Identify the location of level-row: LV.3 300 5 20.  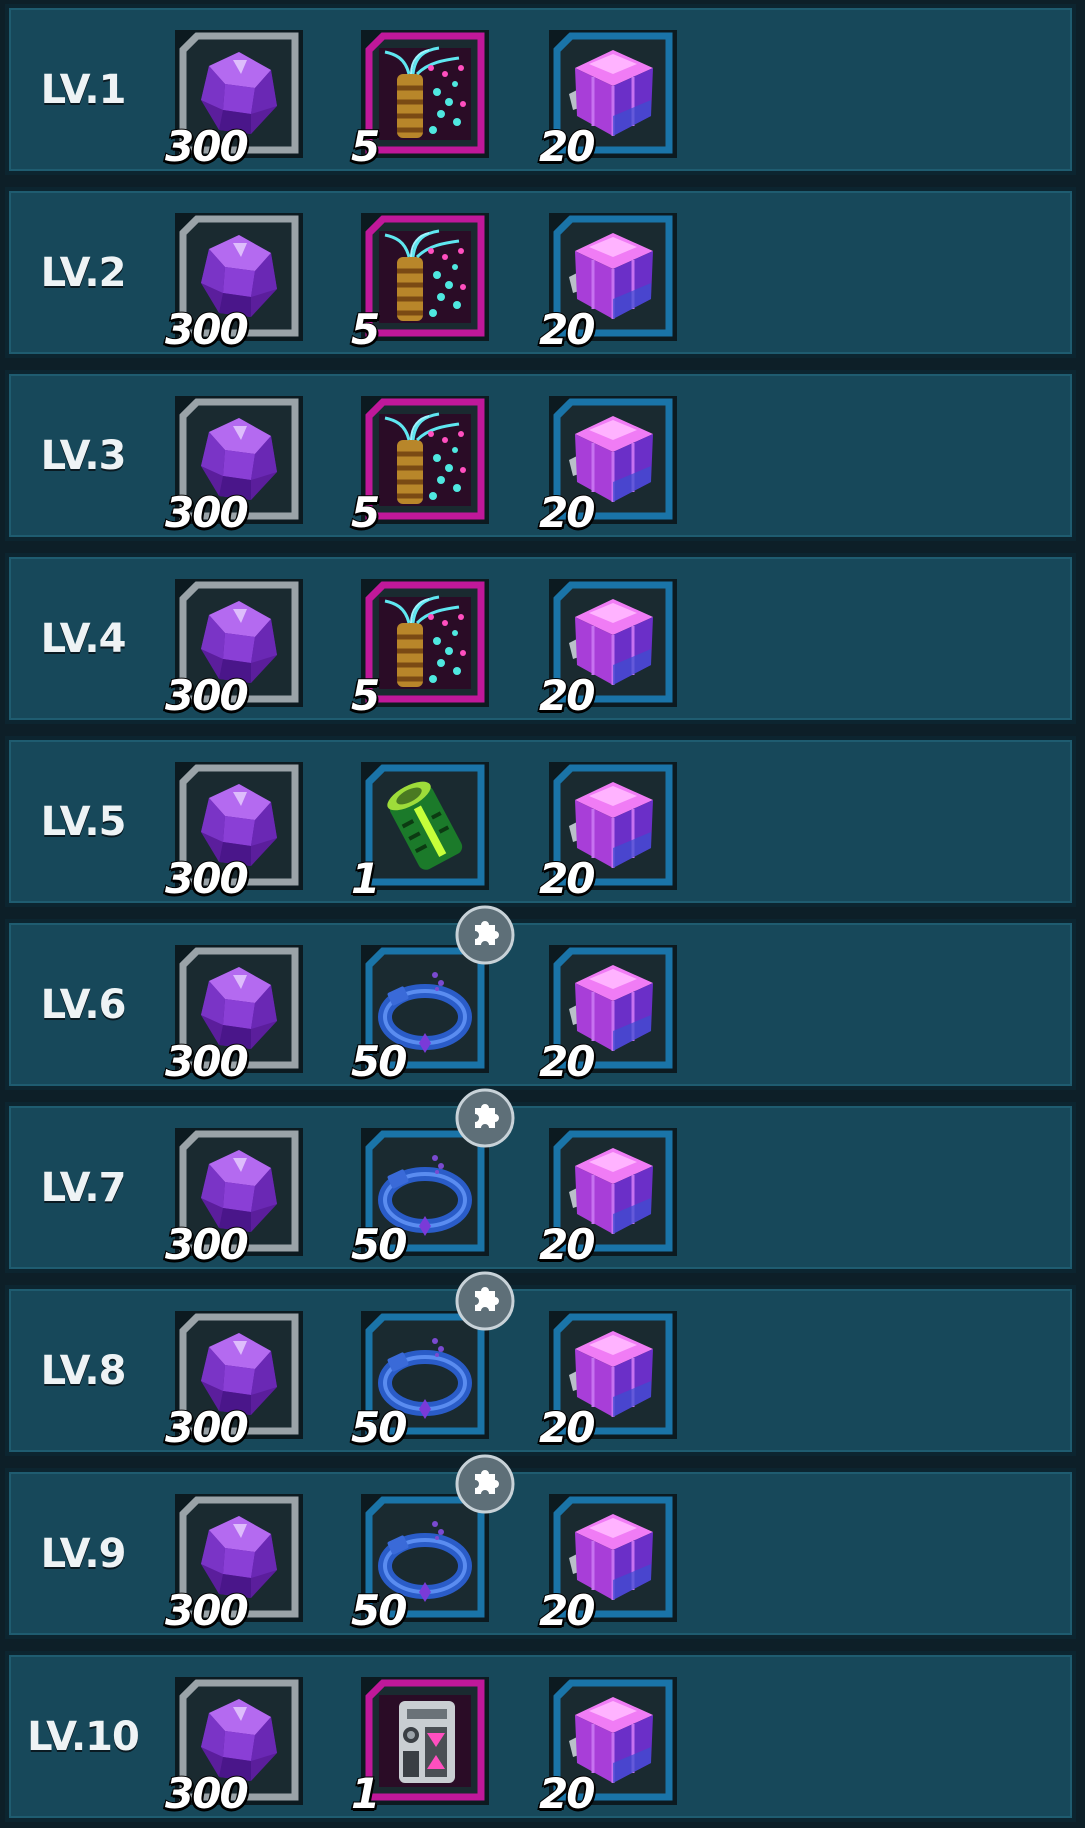
(540, 455).